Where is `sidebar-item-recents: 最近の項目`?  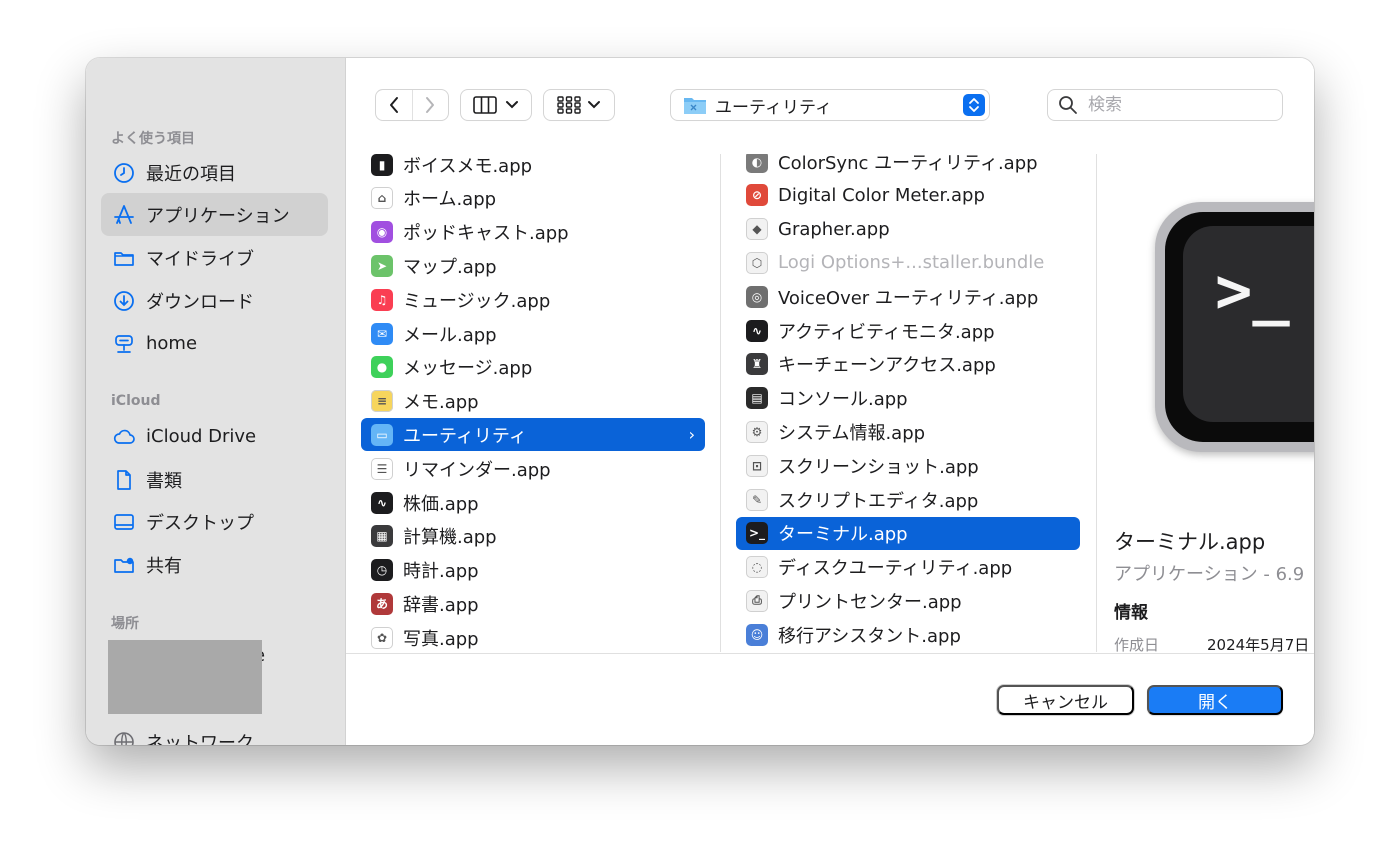
sidebar-item-recents: 最近の項目 is located at coordinates (214, 172).